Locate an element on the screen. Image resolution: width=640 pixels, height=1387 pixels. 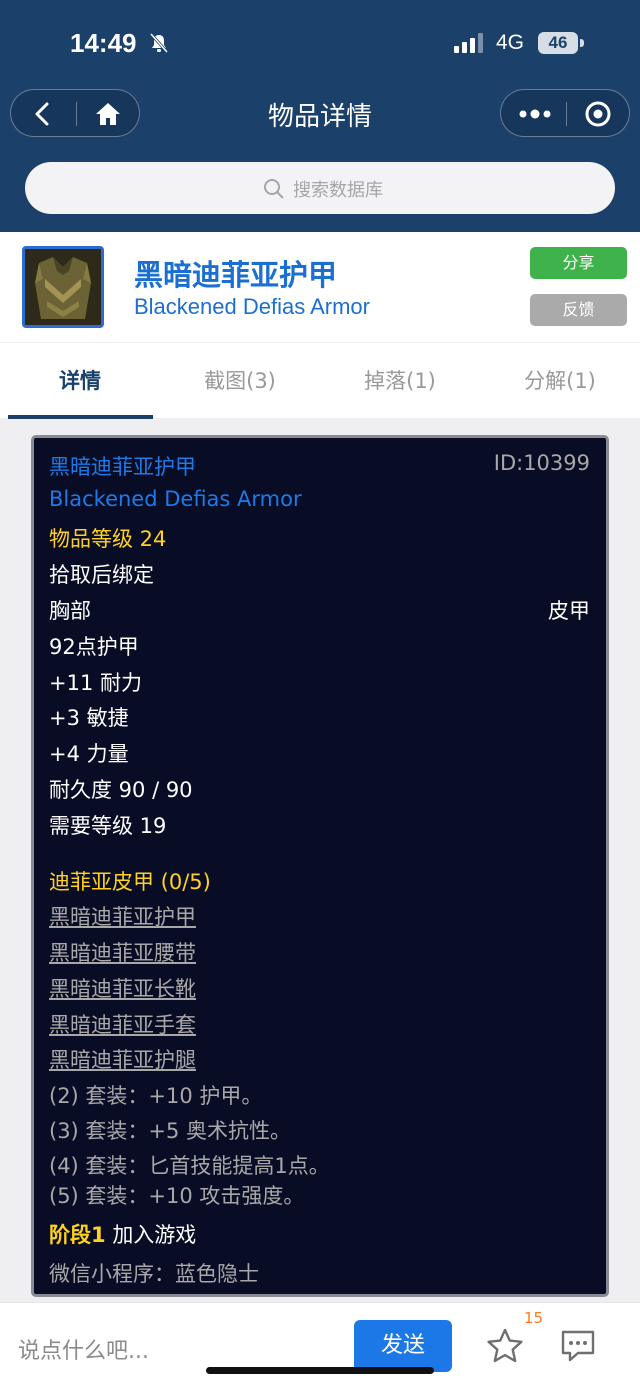
phase-label: 阶段1 is located at coordinates (77, 1235).